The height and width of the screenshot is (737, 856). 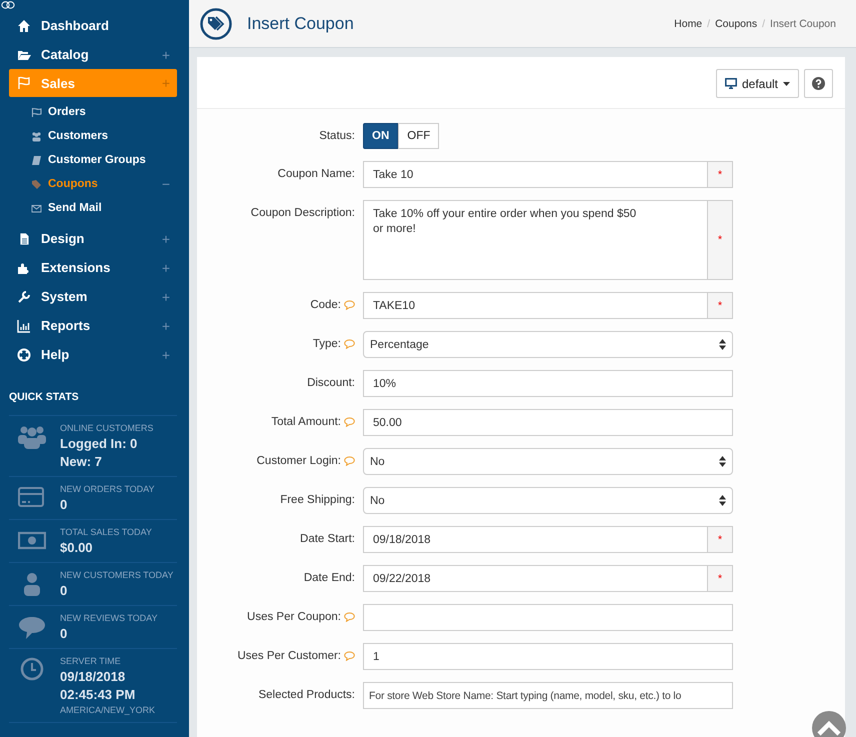 What do you see at coordinates (24, 355) in the screenshot?
I see `lifebuoy-icon` at bounding box center [24, 355].